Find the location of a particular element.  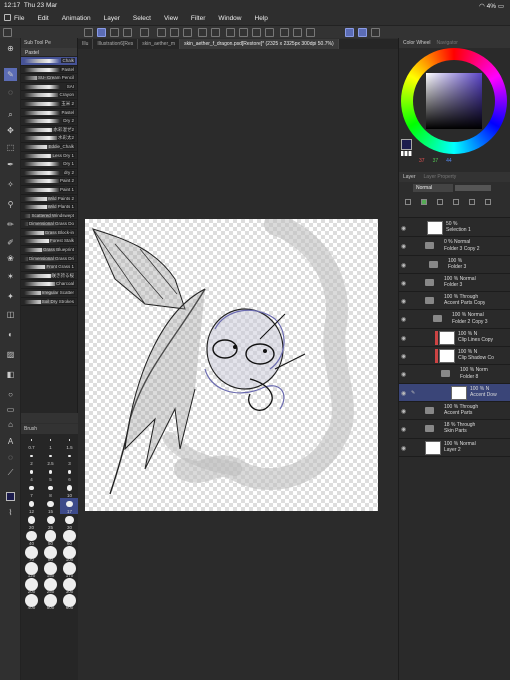

lasso-tool-icon: ◌ is located at coordinates (10, 92).